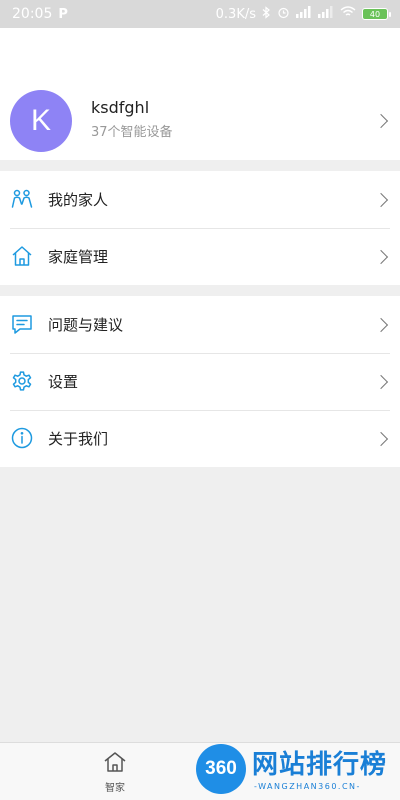 This screenshot has height=800, width=400. What do you see at coordinates (200, 125) in the screenshot?
I see `profile-card: K ksdfghl 37个智能设备` at bounding box center [200, 125].